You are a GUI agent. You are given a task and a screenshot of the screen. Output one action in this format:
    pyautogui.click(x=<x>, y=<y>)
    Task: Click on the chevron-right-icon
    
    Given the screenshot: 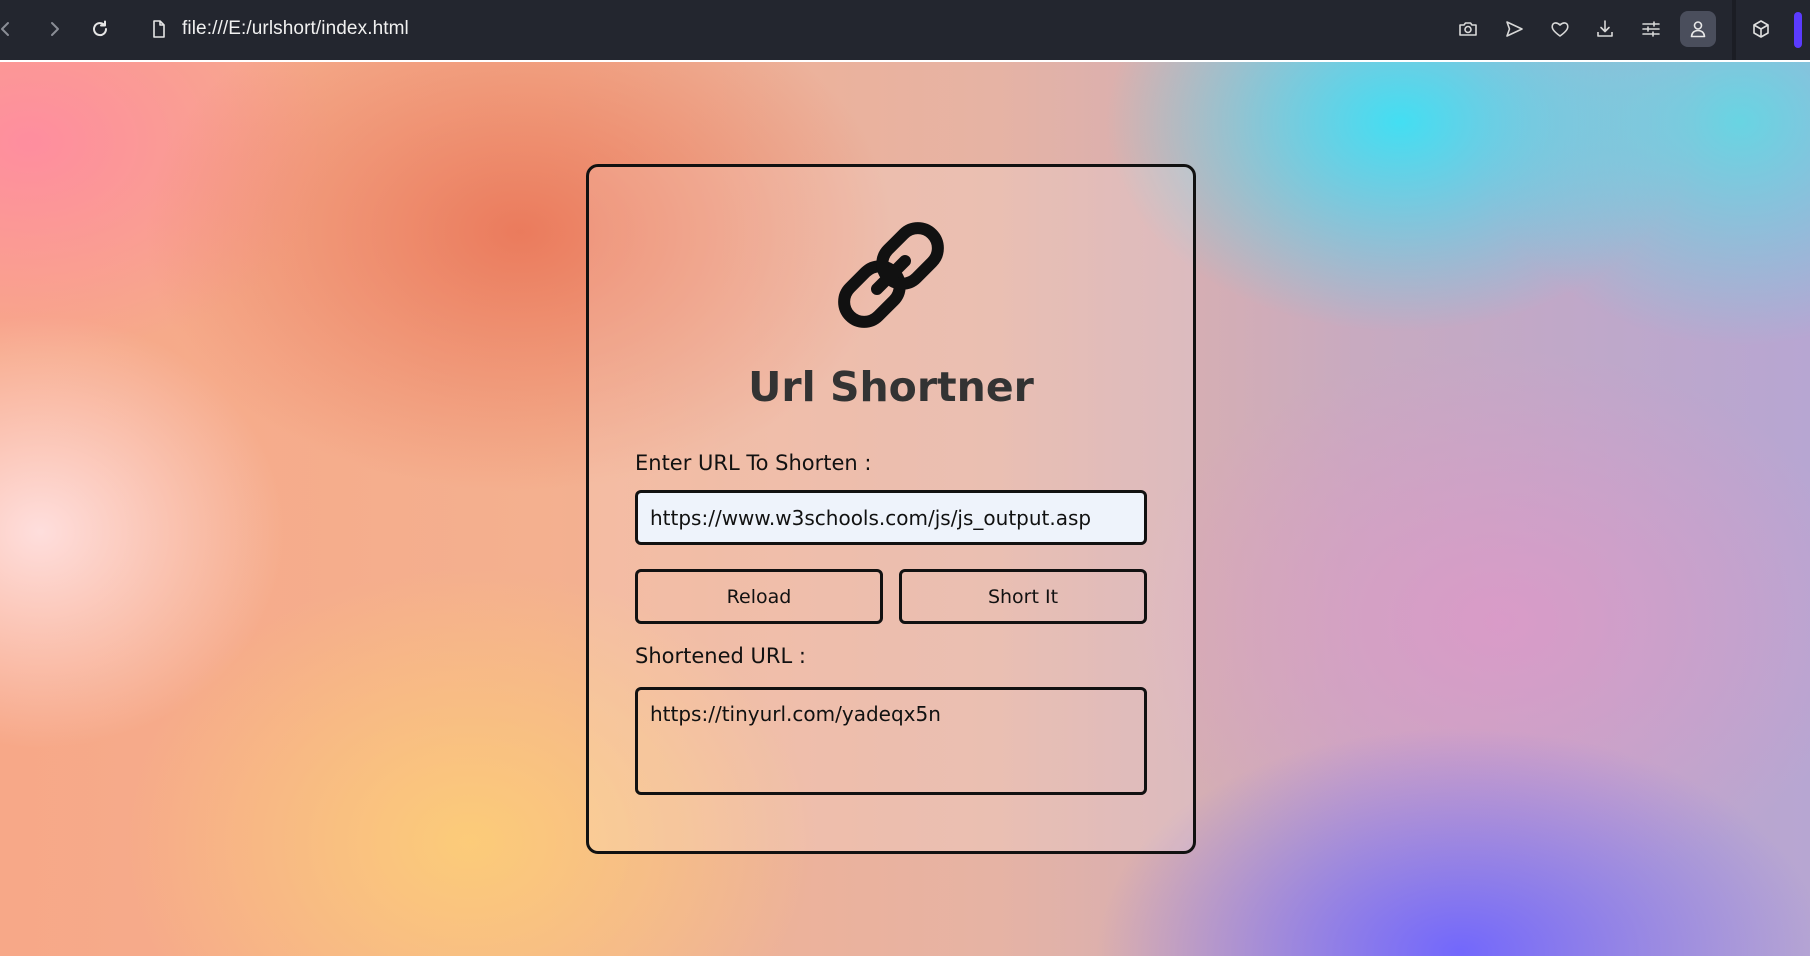 What is the action you would take?
    pyautogui.click(x=55, y=29)
    